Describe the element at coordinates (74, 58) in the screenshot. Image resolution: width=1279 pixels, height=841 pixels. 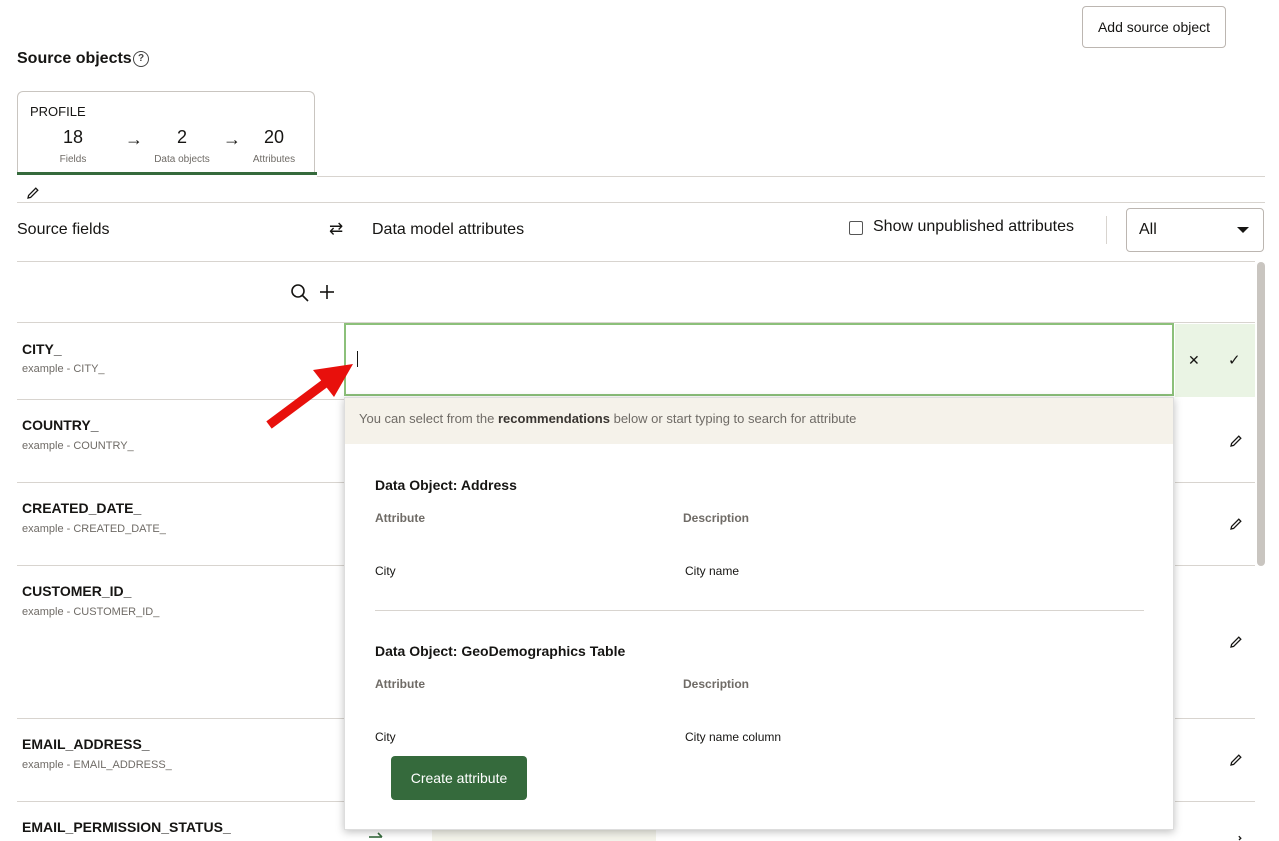
I see `page-title: Source objects` at that location.